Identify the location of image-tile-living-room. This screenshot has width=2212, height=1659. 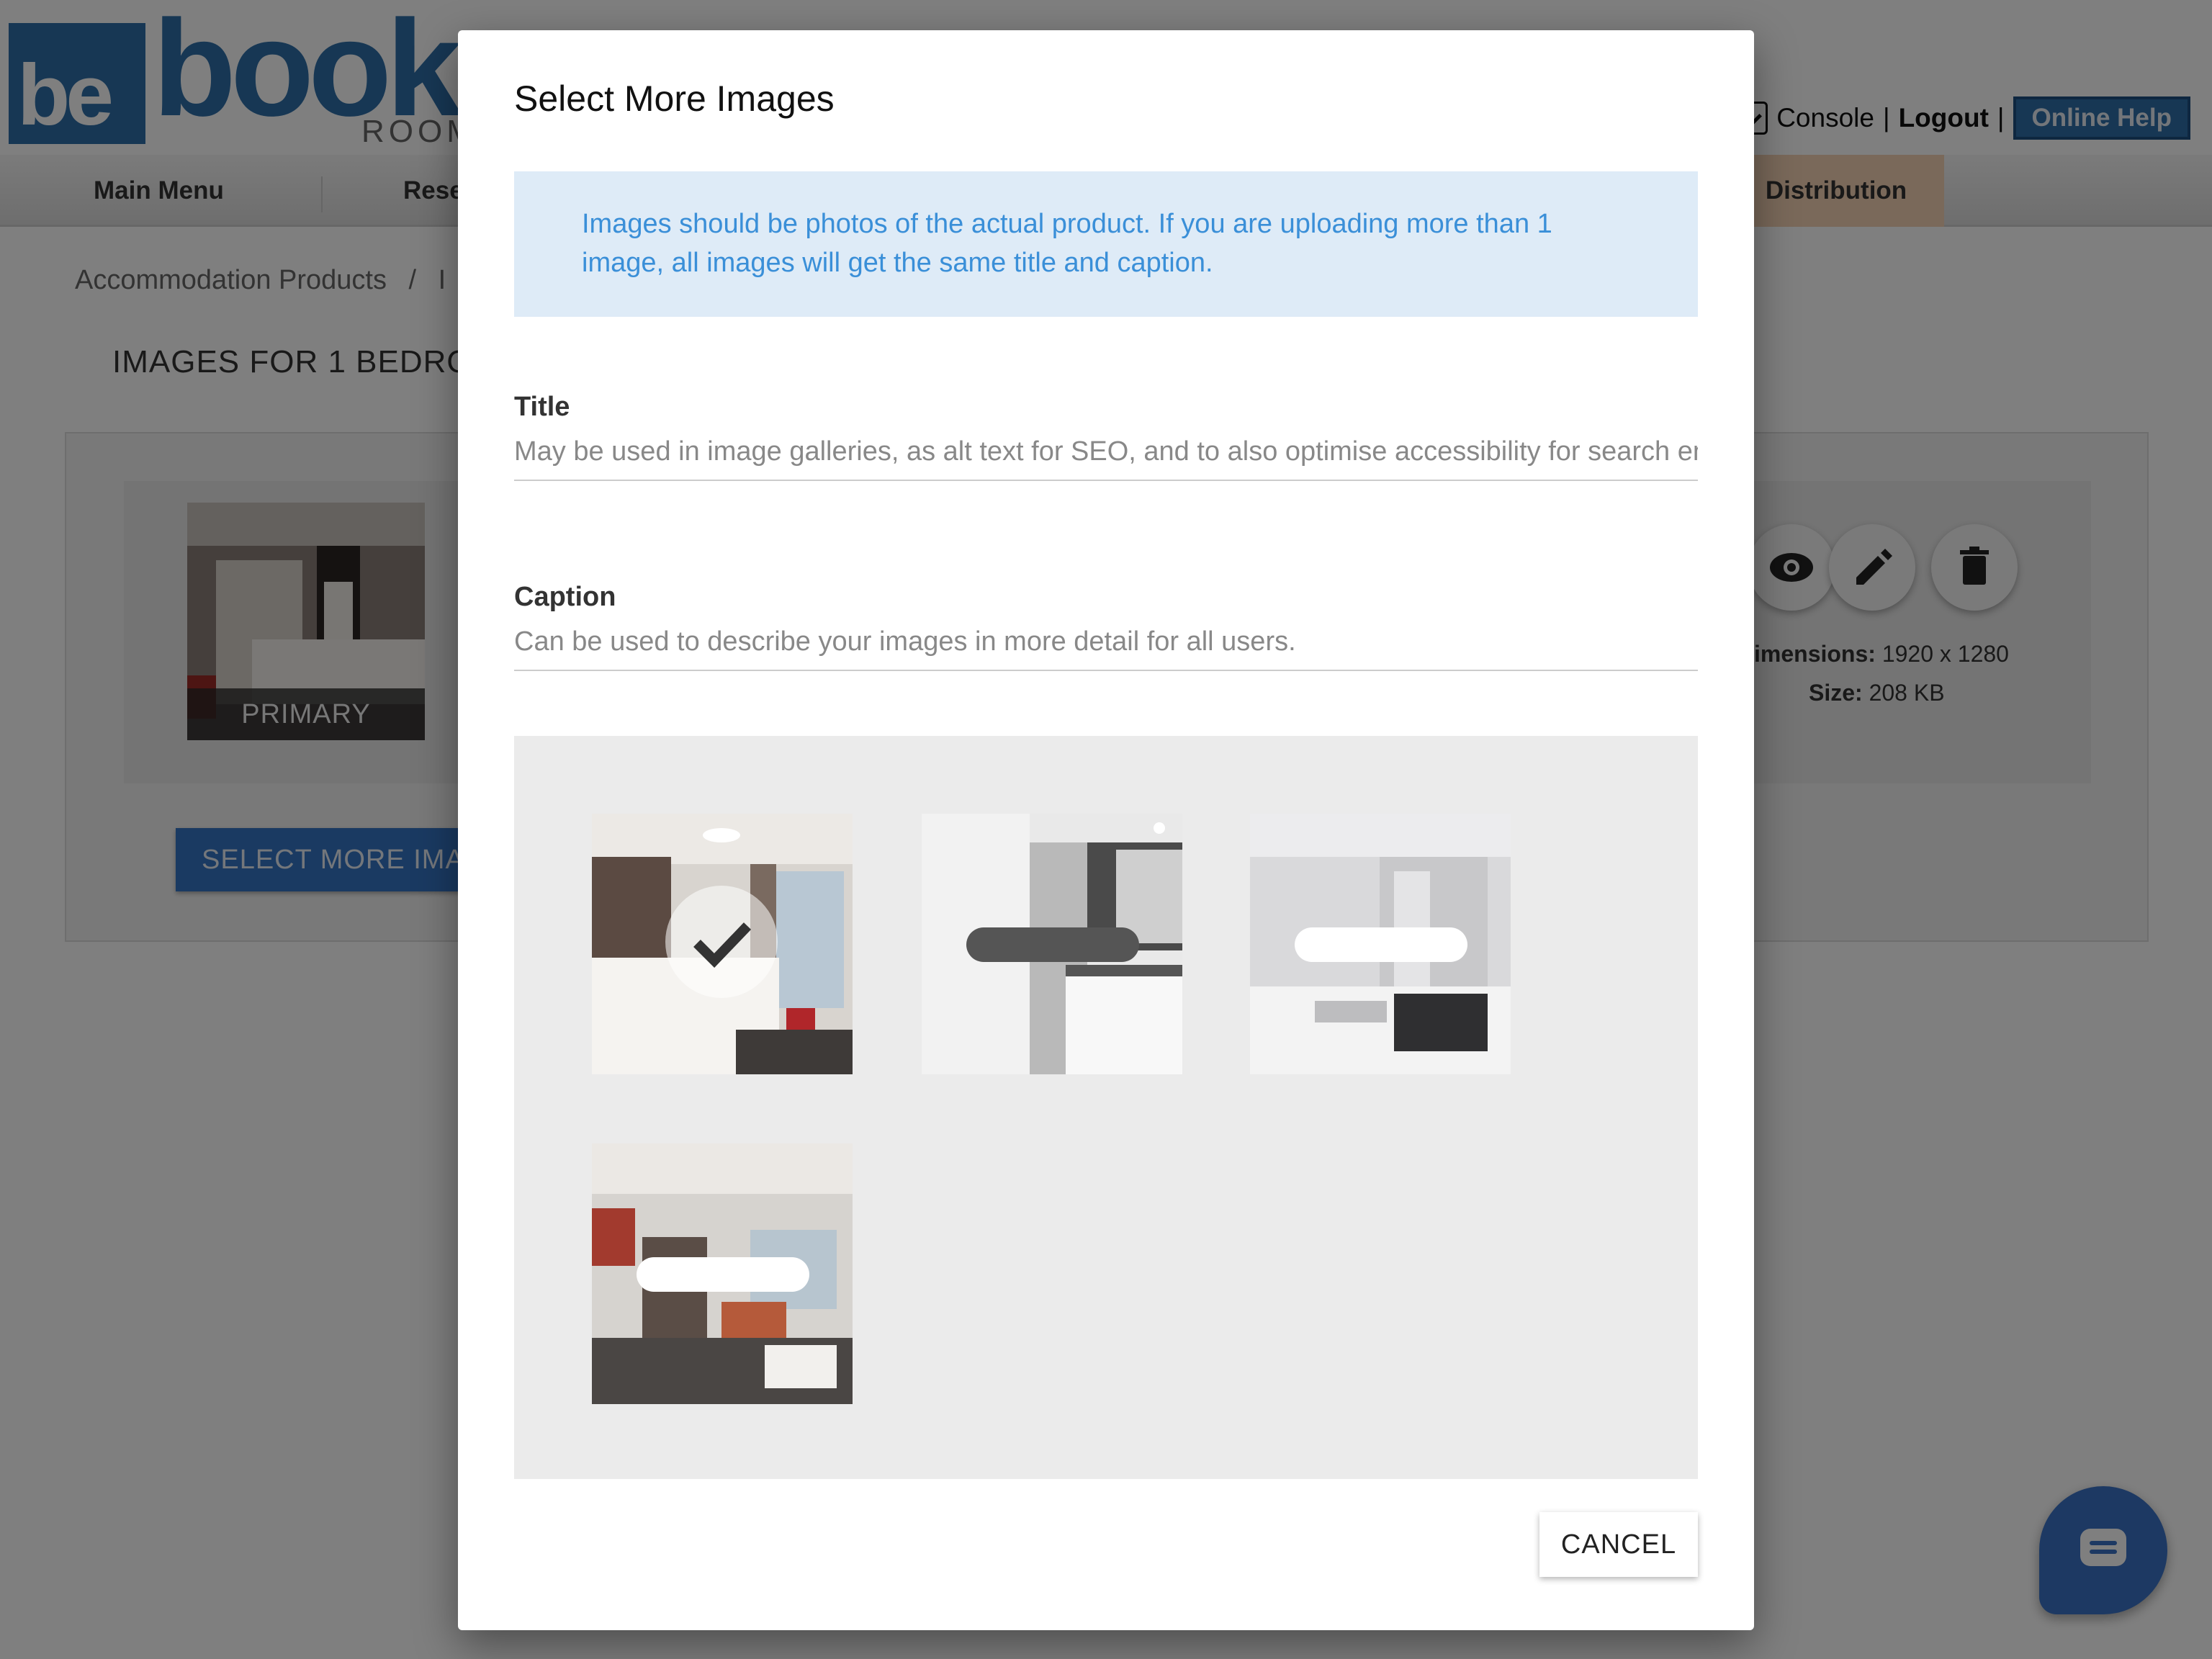
(722, 1273).